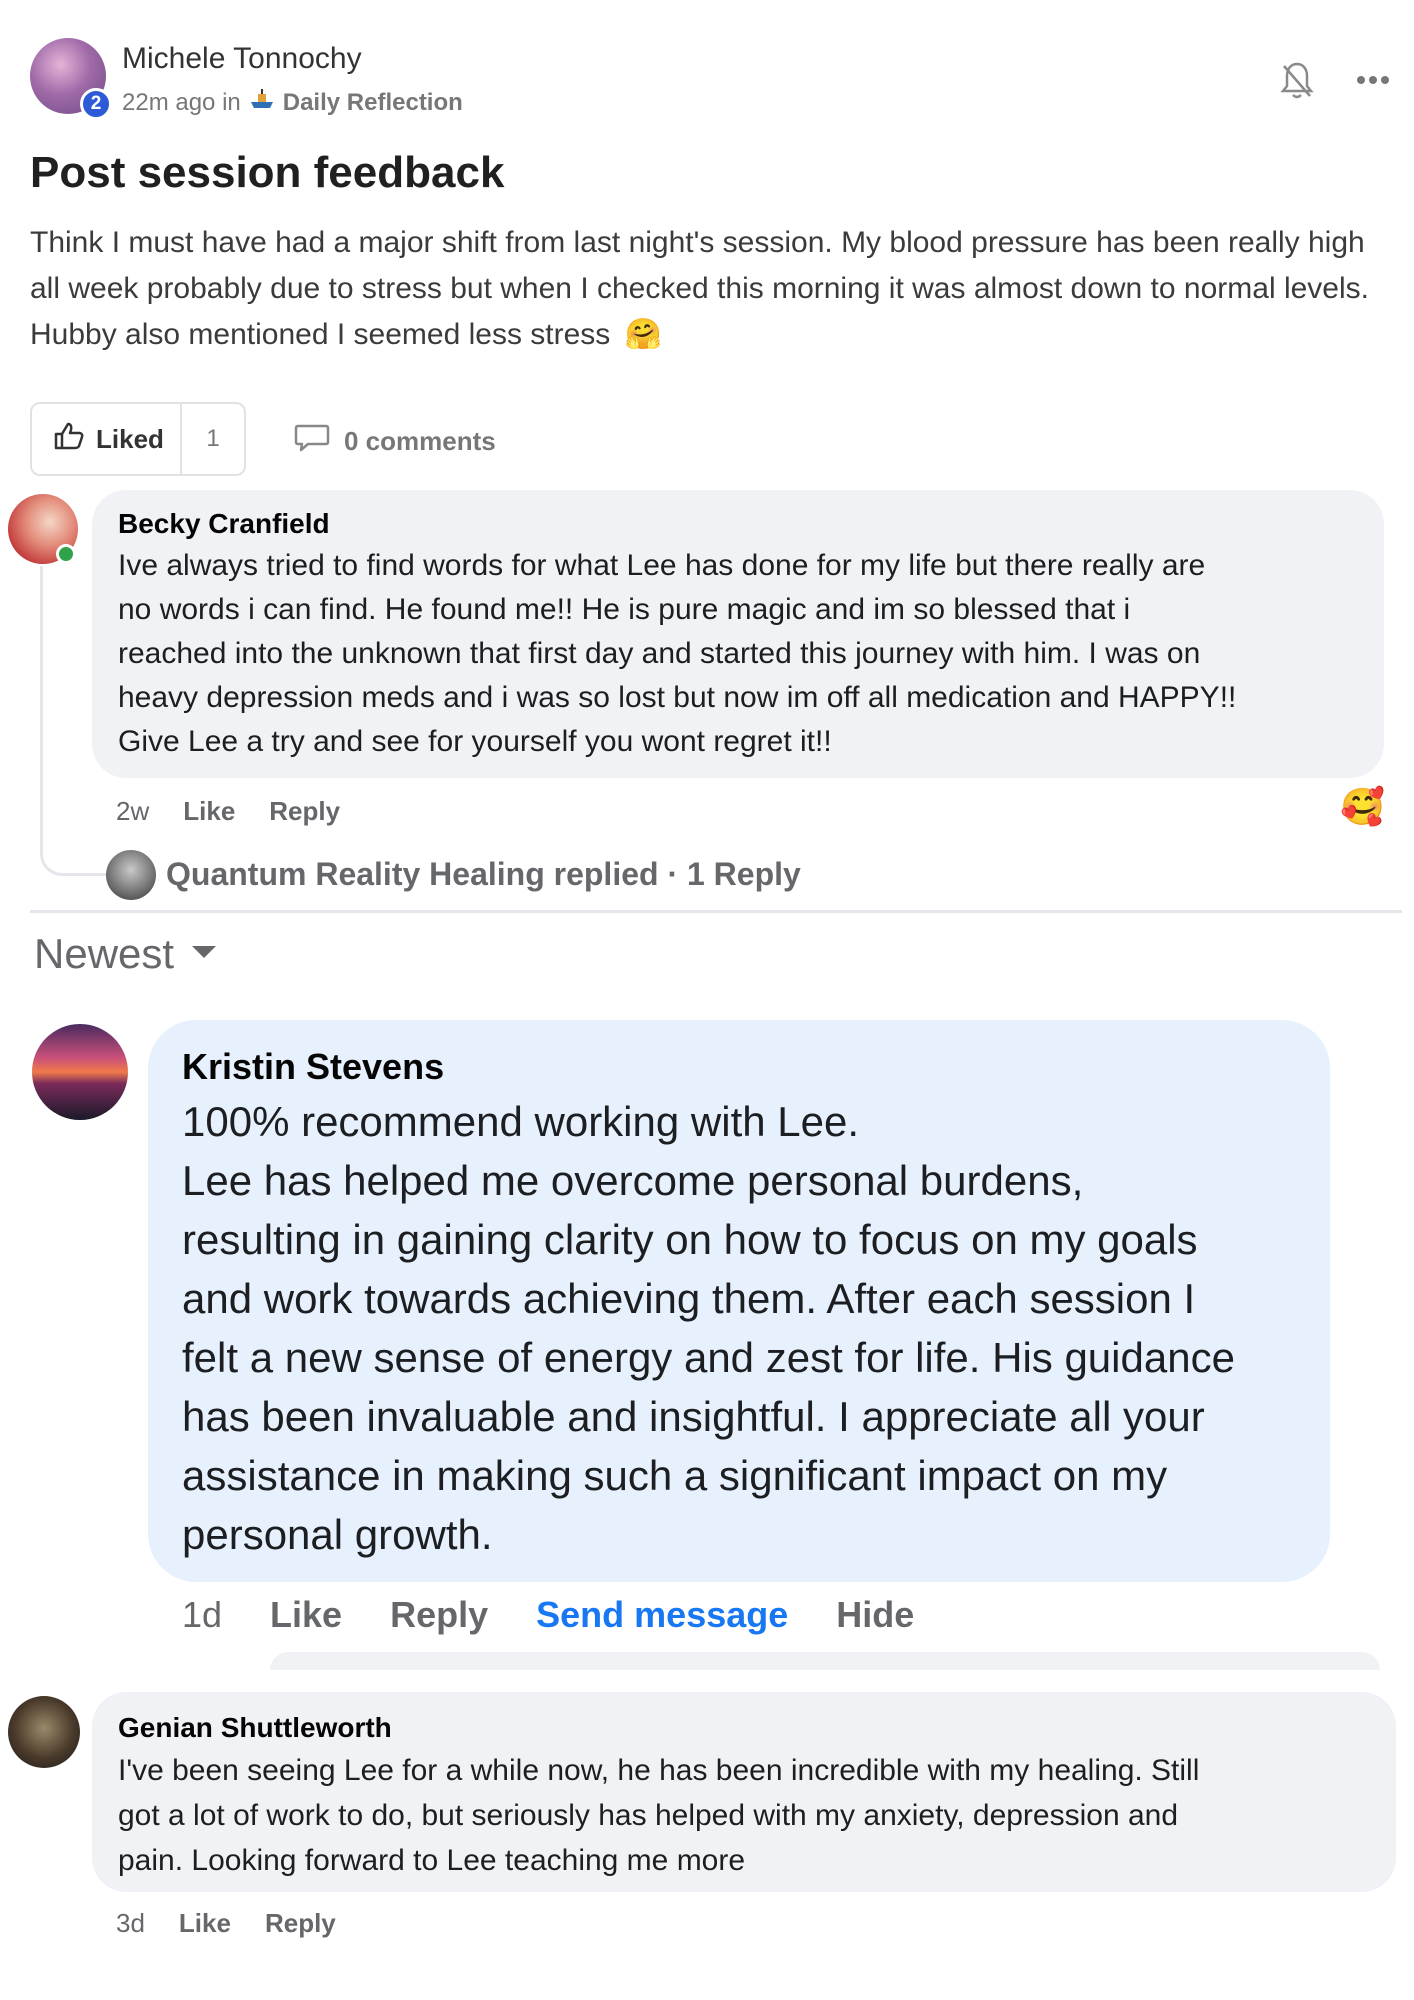 The width and height of the screenshot is (1414, 2000). I want to click on like-count: 1, so click(213, 439).